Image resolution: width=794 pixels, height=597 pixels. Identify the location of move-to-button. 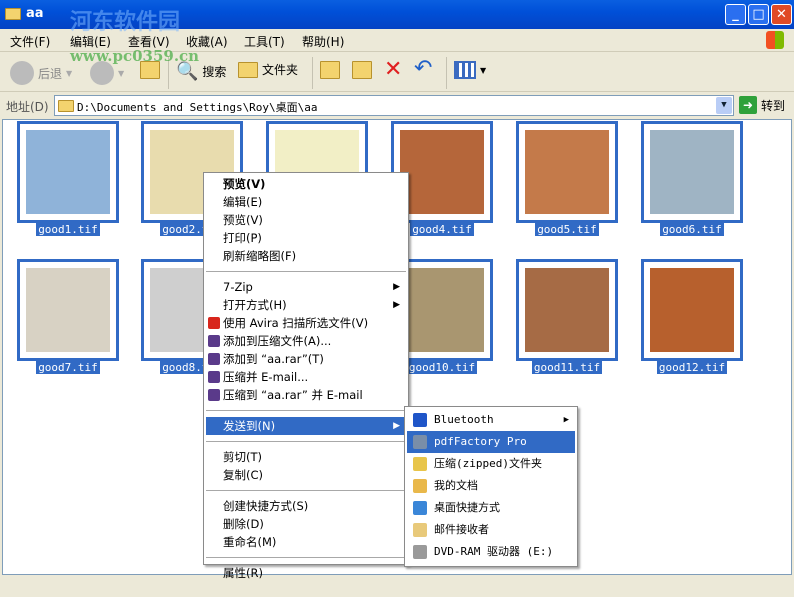
(330, 70).